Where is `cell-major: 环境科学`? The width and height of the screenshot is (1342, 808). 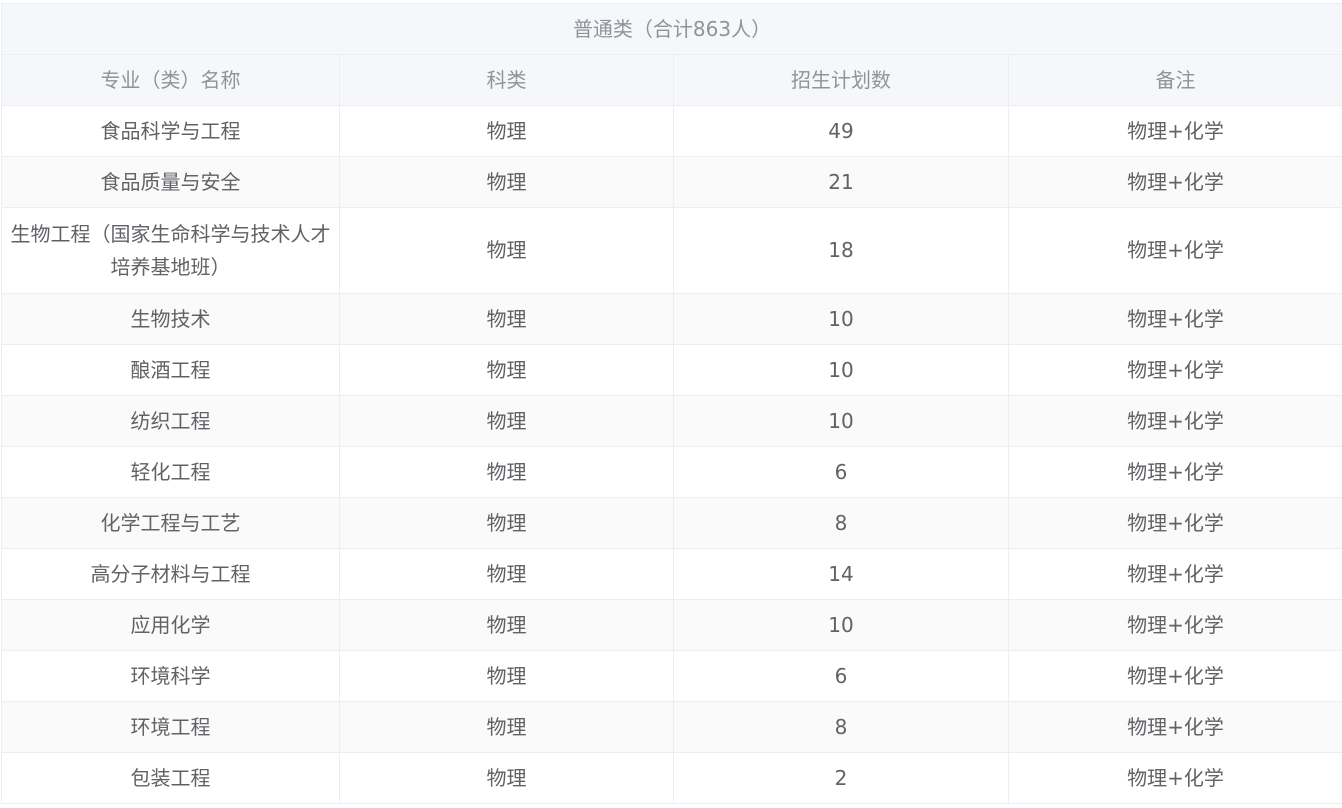
cell-major: 环境科学 is located at coordinates (170, 676).